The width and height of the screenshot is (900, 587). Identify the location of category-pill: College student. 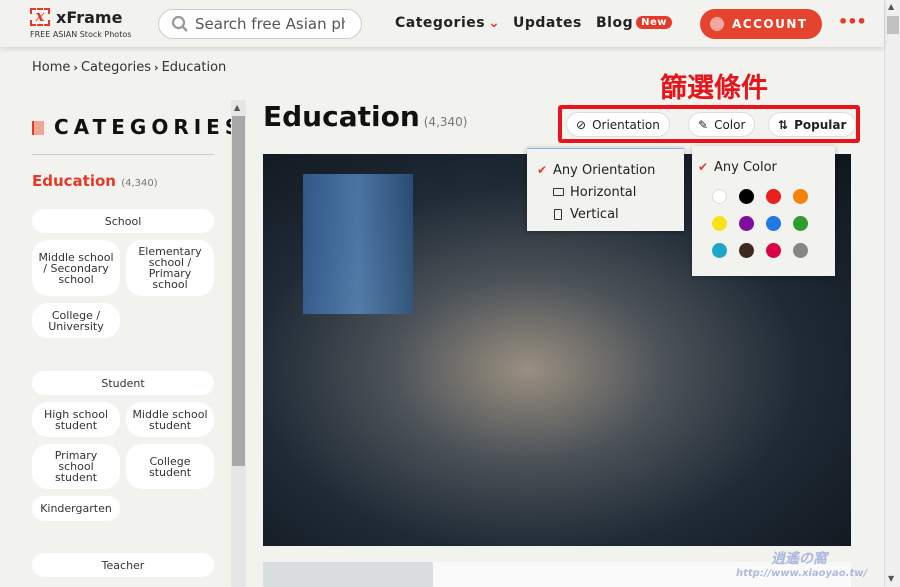
(170, 466).